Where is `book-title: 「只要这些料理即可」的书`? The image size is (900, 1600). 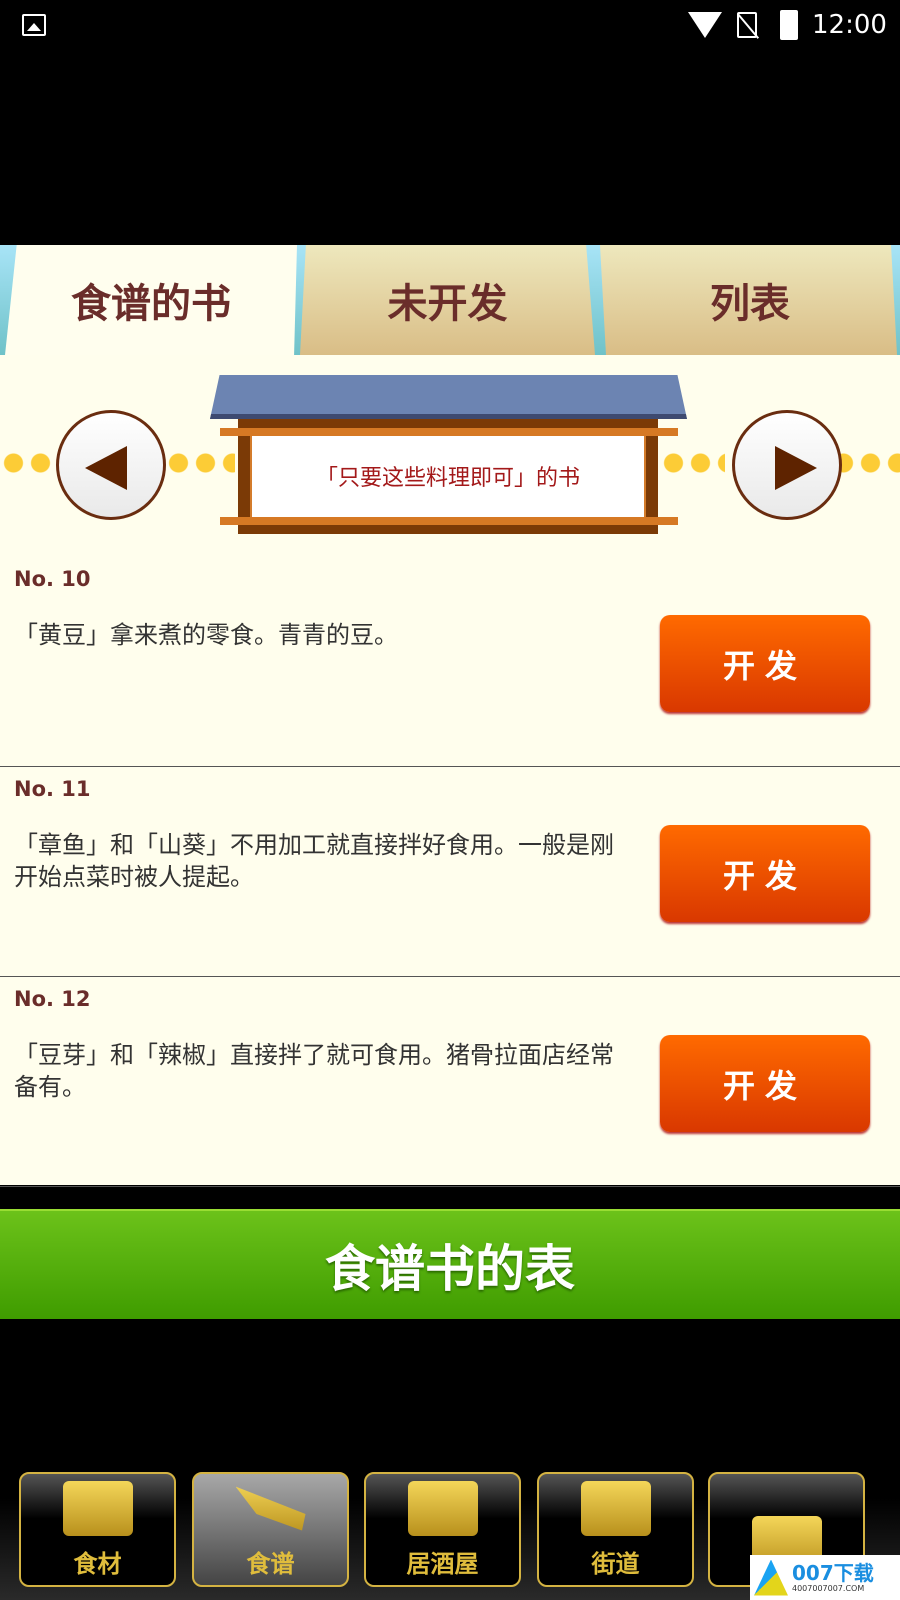 book-title: 「只要这些料理即可」的书 is located at coordinates (448, 475).